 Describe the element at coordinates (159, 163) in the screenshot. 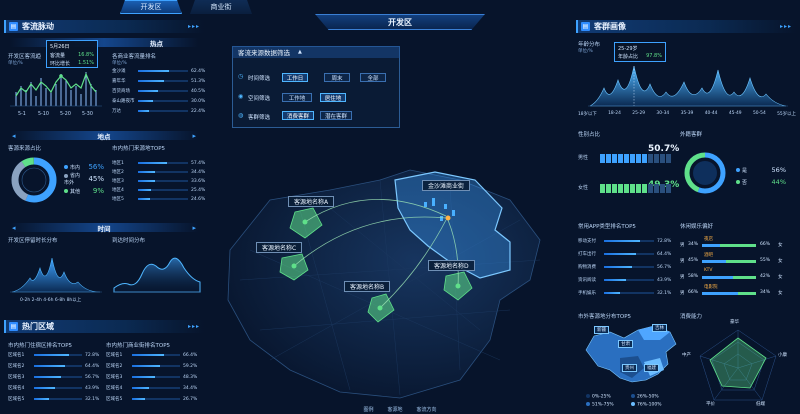

I see `rank-row: 地区1 57.4%` at that location.